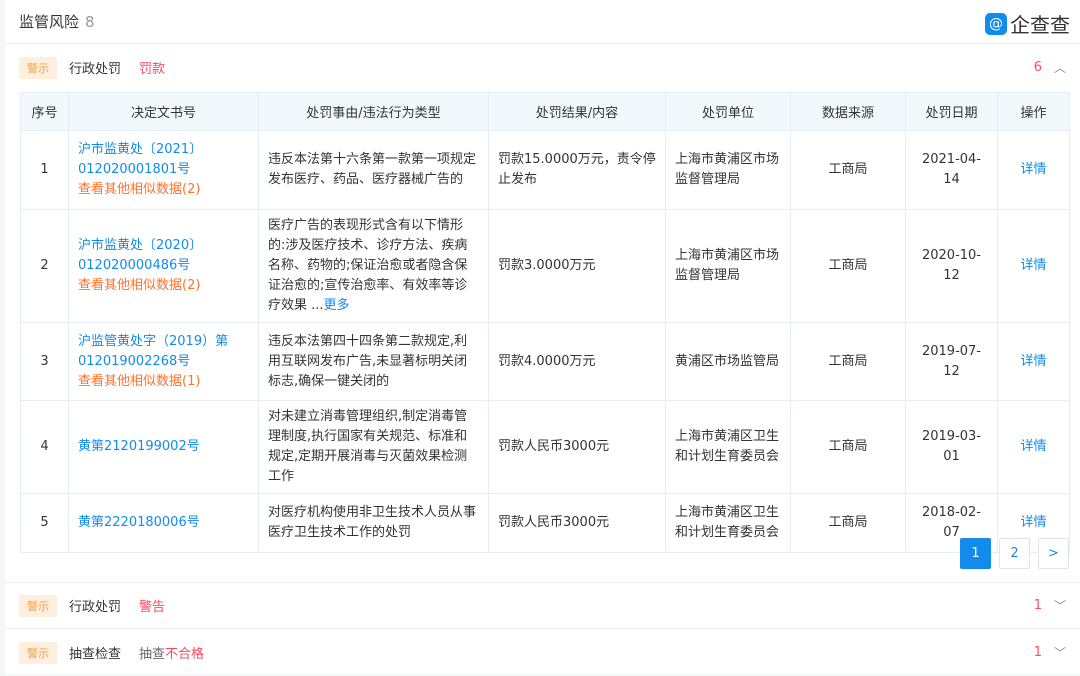 The height and width of the screenshot is (676, 1080). Describe the element at coordinates (542, 67) in the screenshot. I see `section-header-fine: 警示 行政处罚 罚款 6 ︿` at that location.